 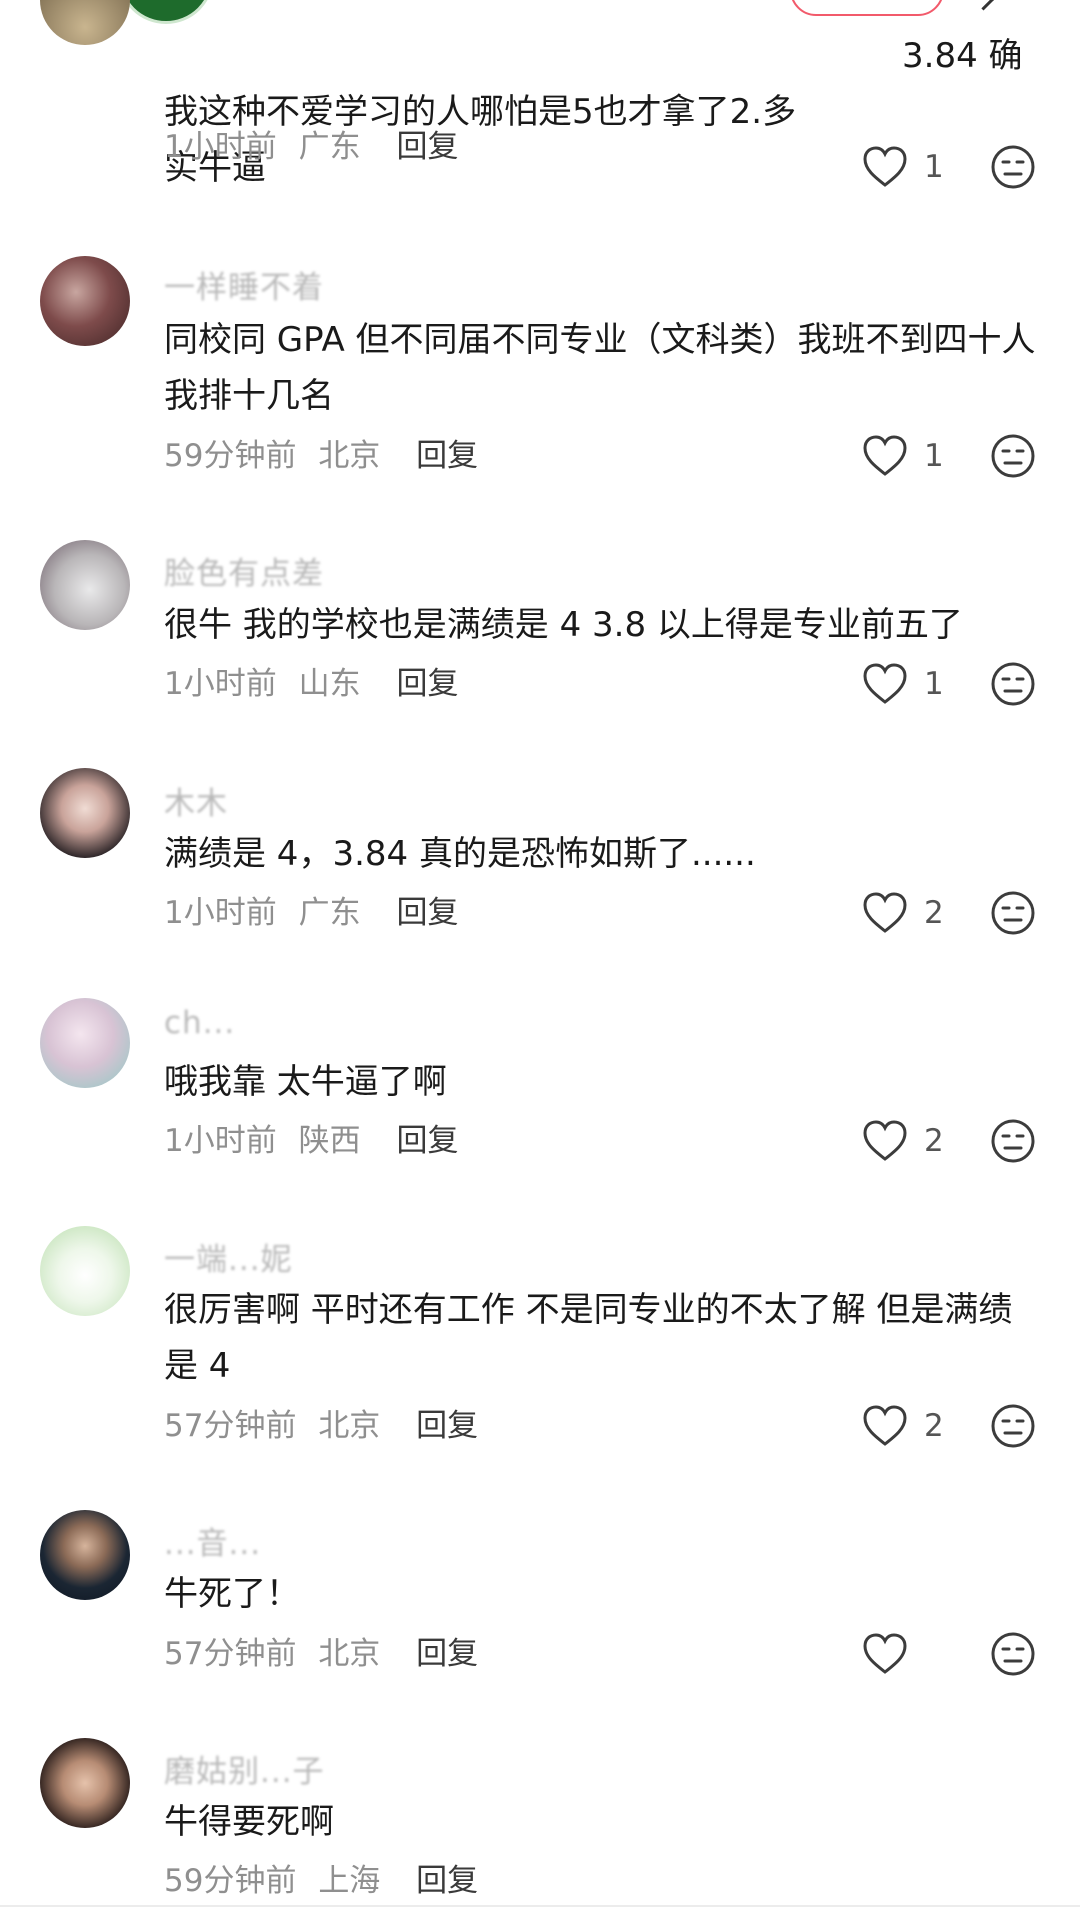 I want to click on comment-text: 牛死了！, so click(x=232, y=1594).